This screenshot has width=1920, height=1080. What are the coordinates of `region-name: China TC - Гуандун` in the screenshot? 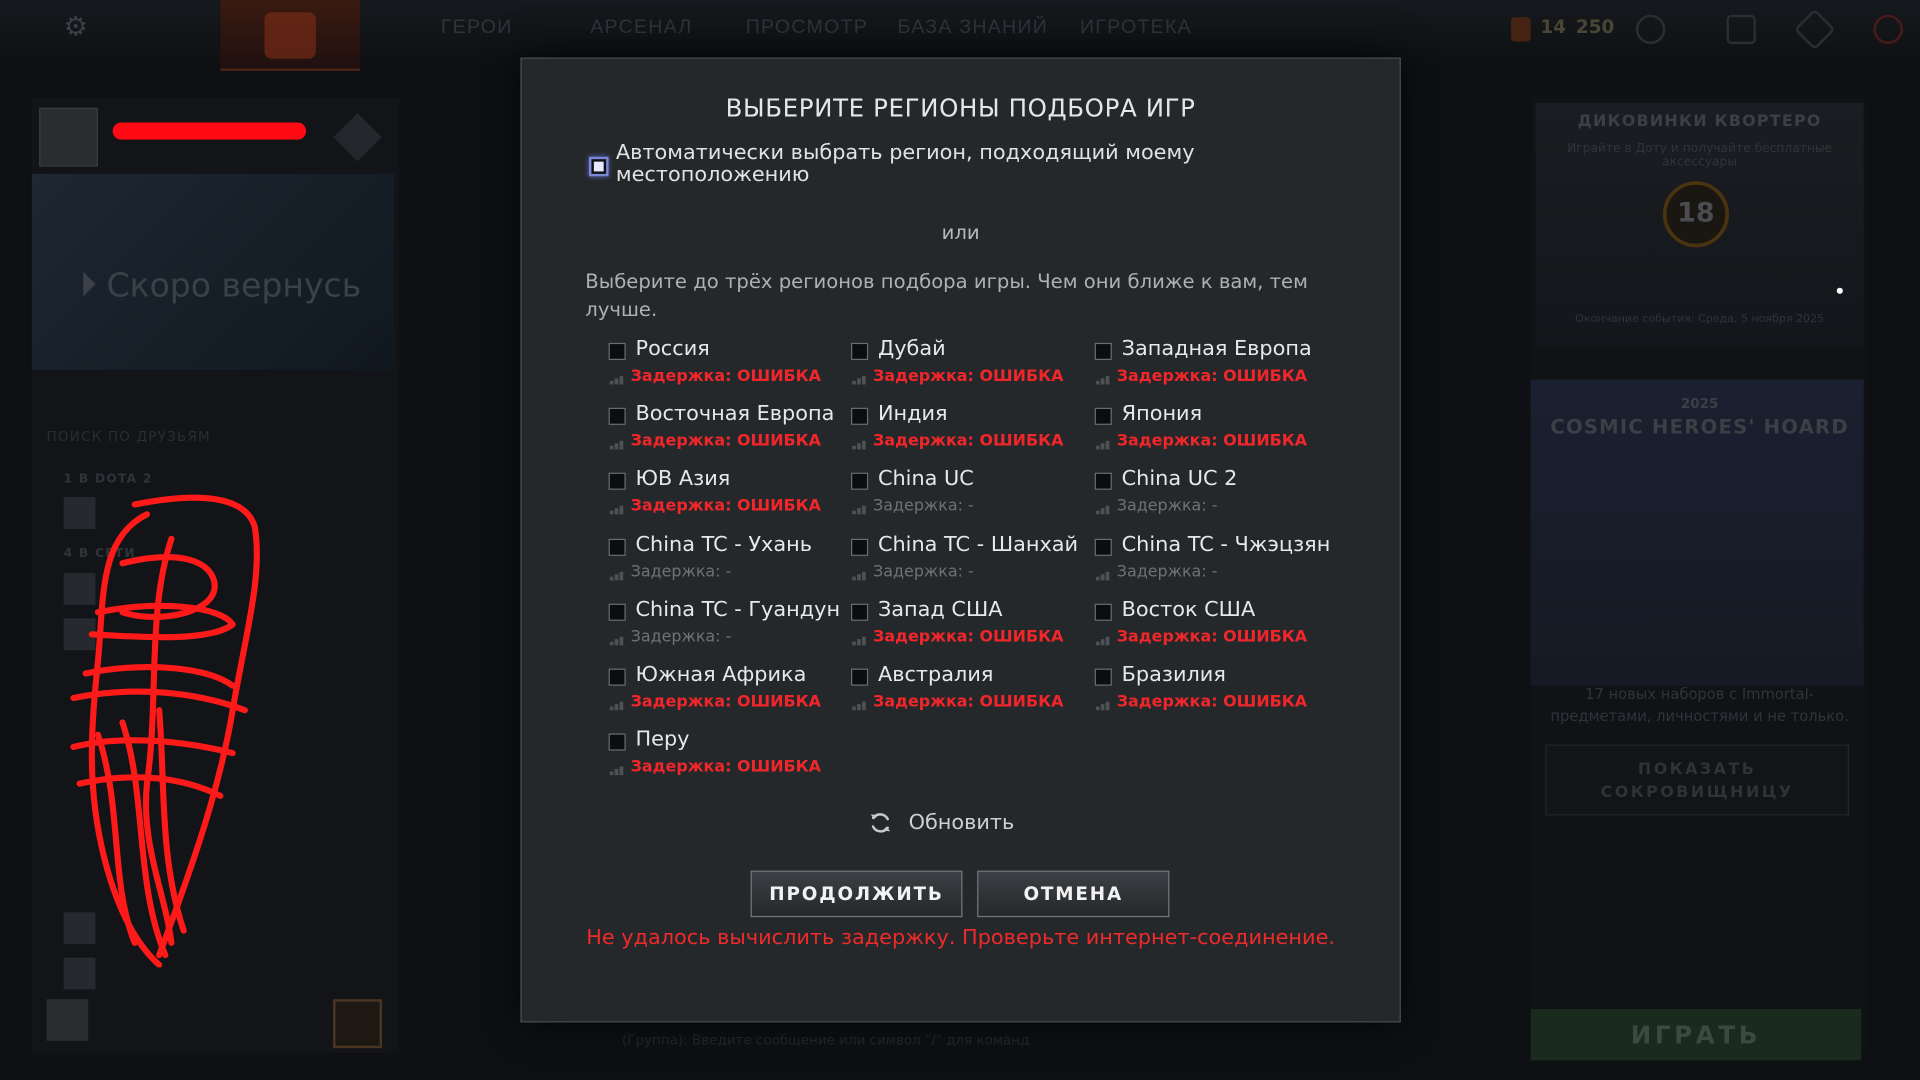 It's located at (738, 609).